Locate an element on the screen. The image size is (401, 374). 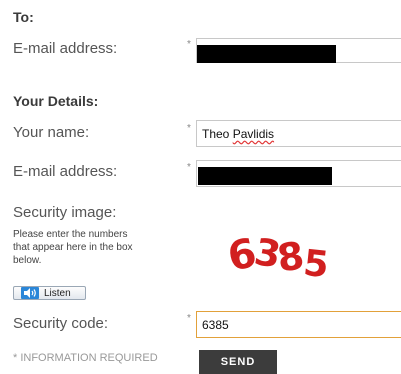
captcha-image: 6 3 8 5 is located at coordinates (277, 257).